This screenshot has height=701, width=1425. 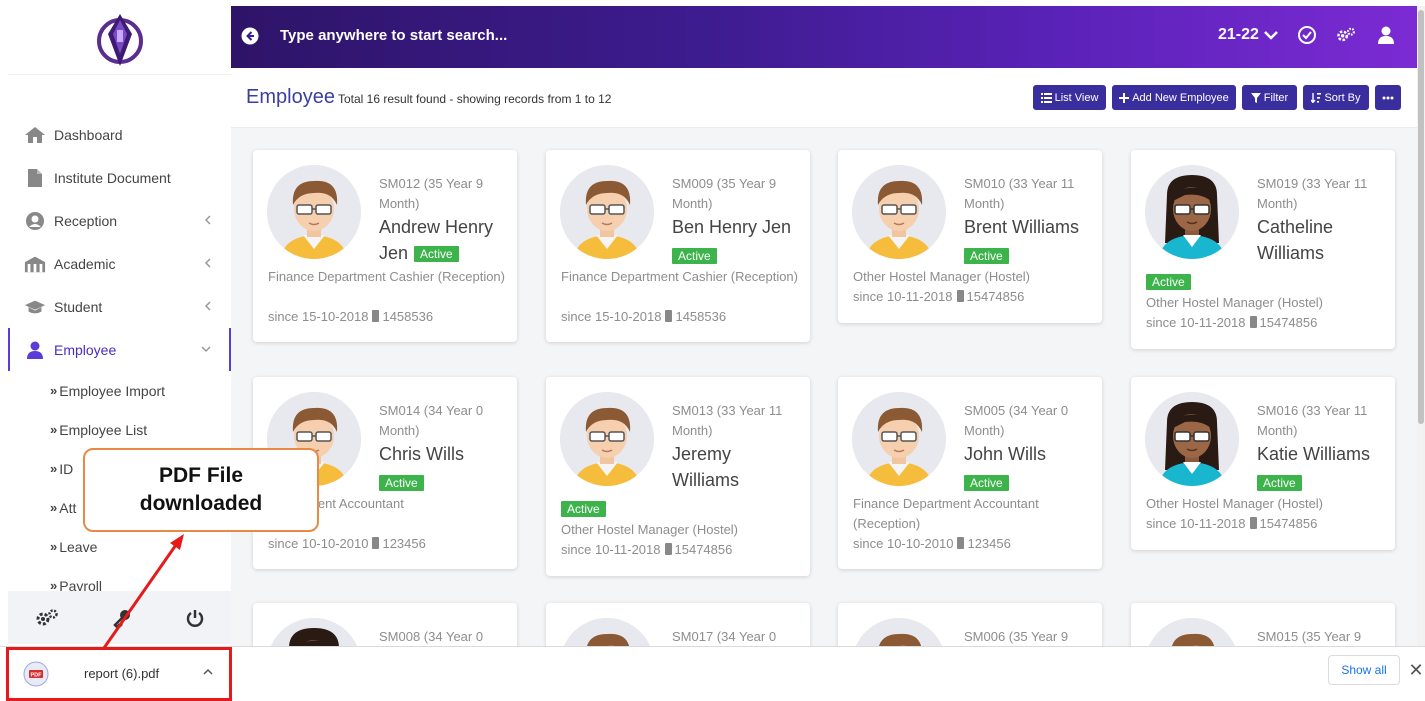 I want to click on chevron-up-icon, so click(x=208, y=672).